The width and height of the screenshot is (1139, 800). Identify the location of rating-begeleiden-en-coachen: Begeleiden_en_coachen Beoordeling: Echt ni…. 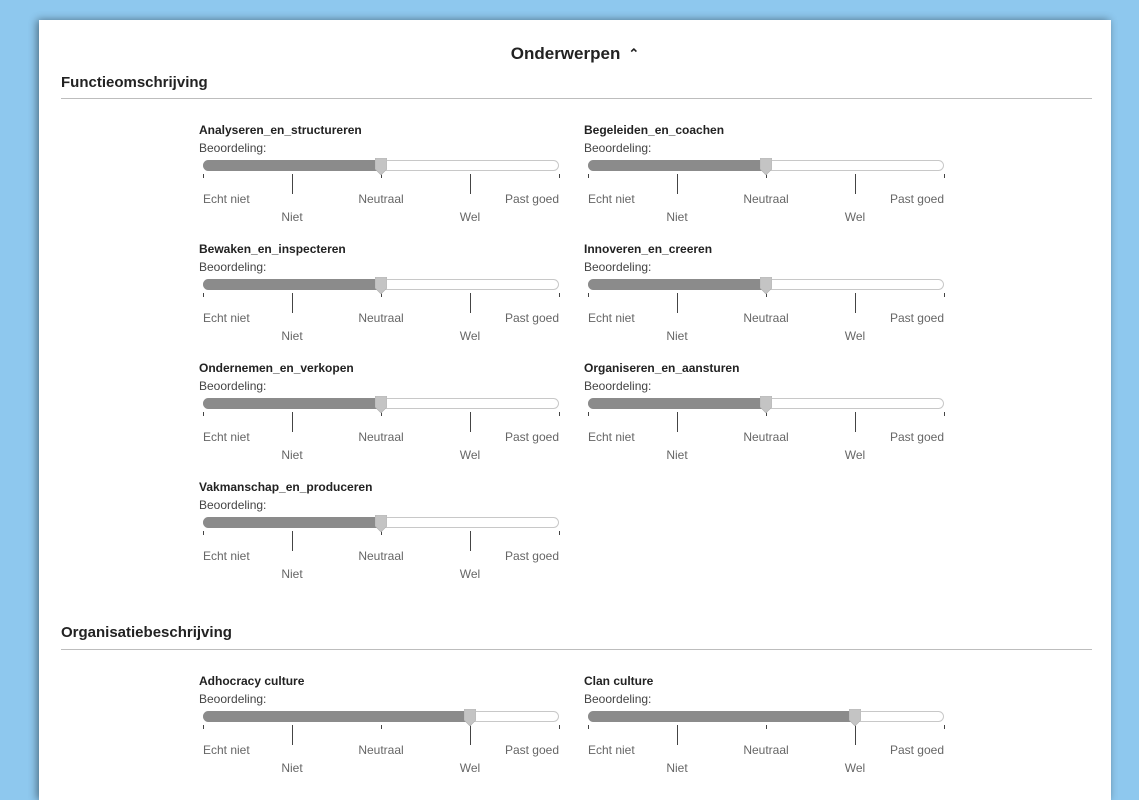
(769, 178).